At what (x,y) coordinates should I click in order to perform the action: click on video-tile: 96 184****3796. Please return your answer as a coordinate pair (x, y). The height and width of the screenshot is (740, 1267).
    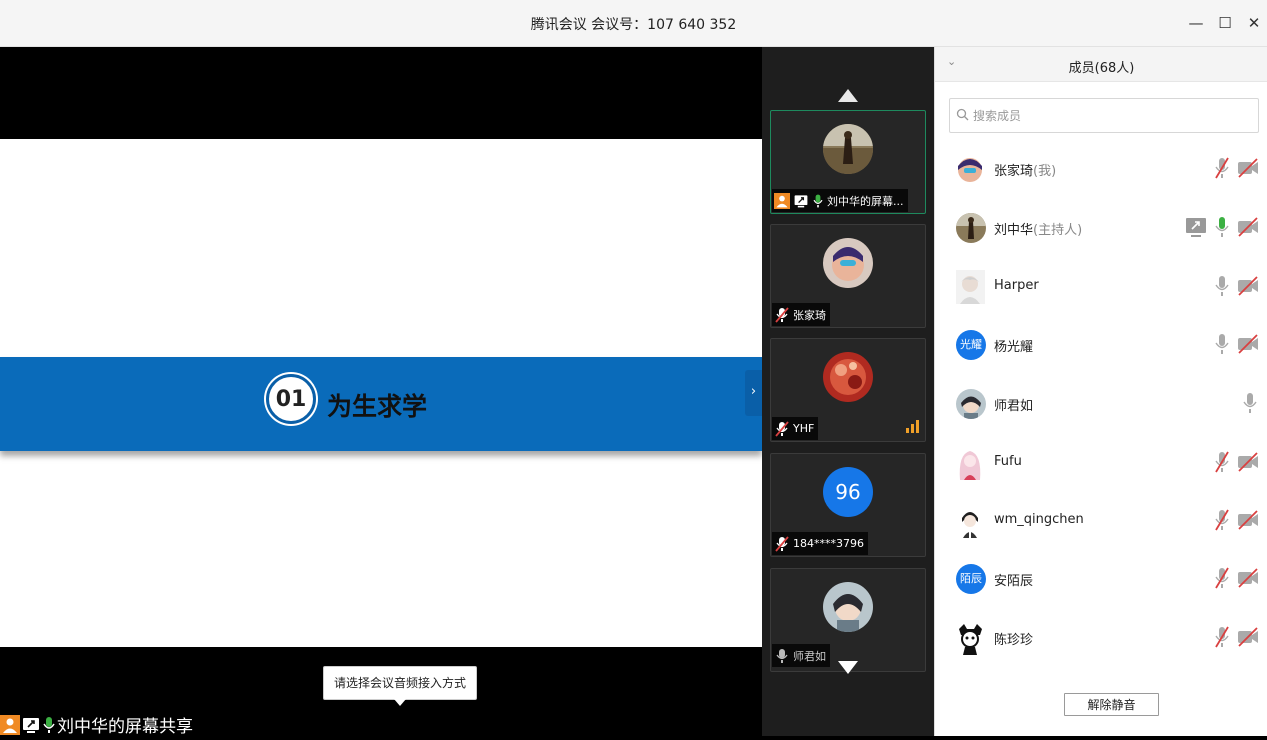
    Looking at the image, I should click on (848, 505).